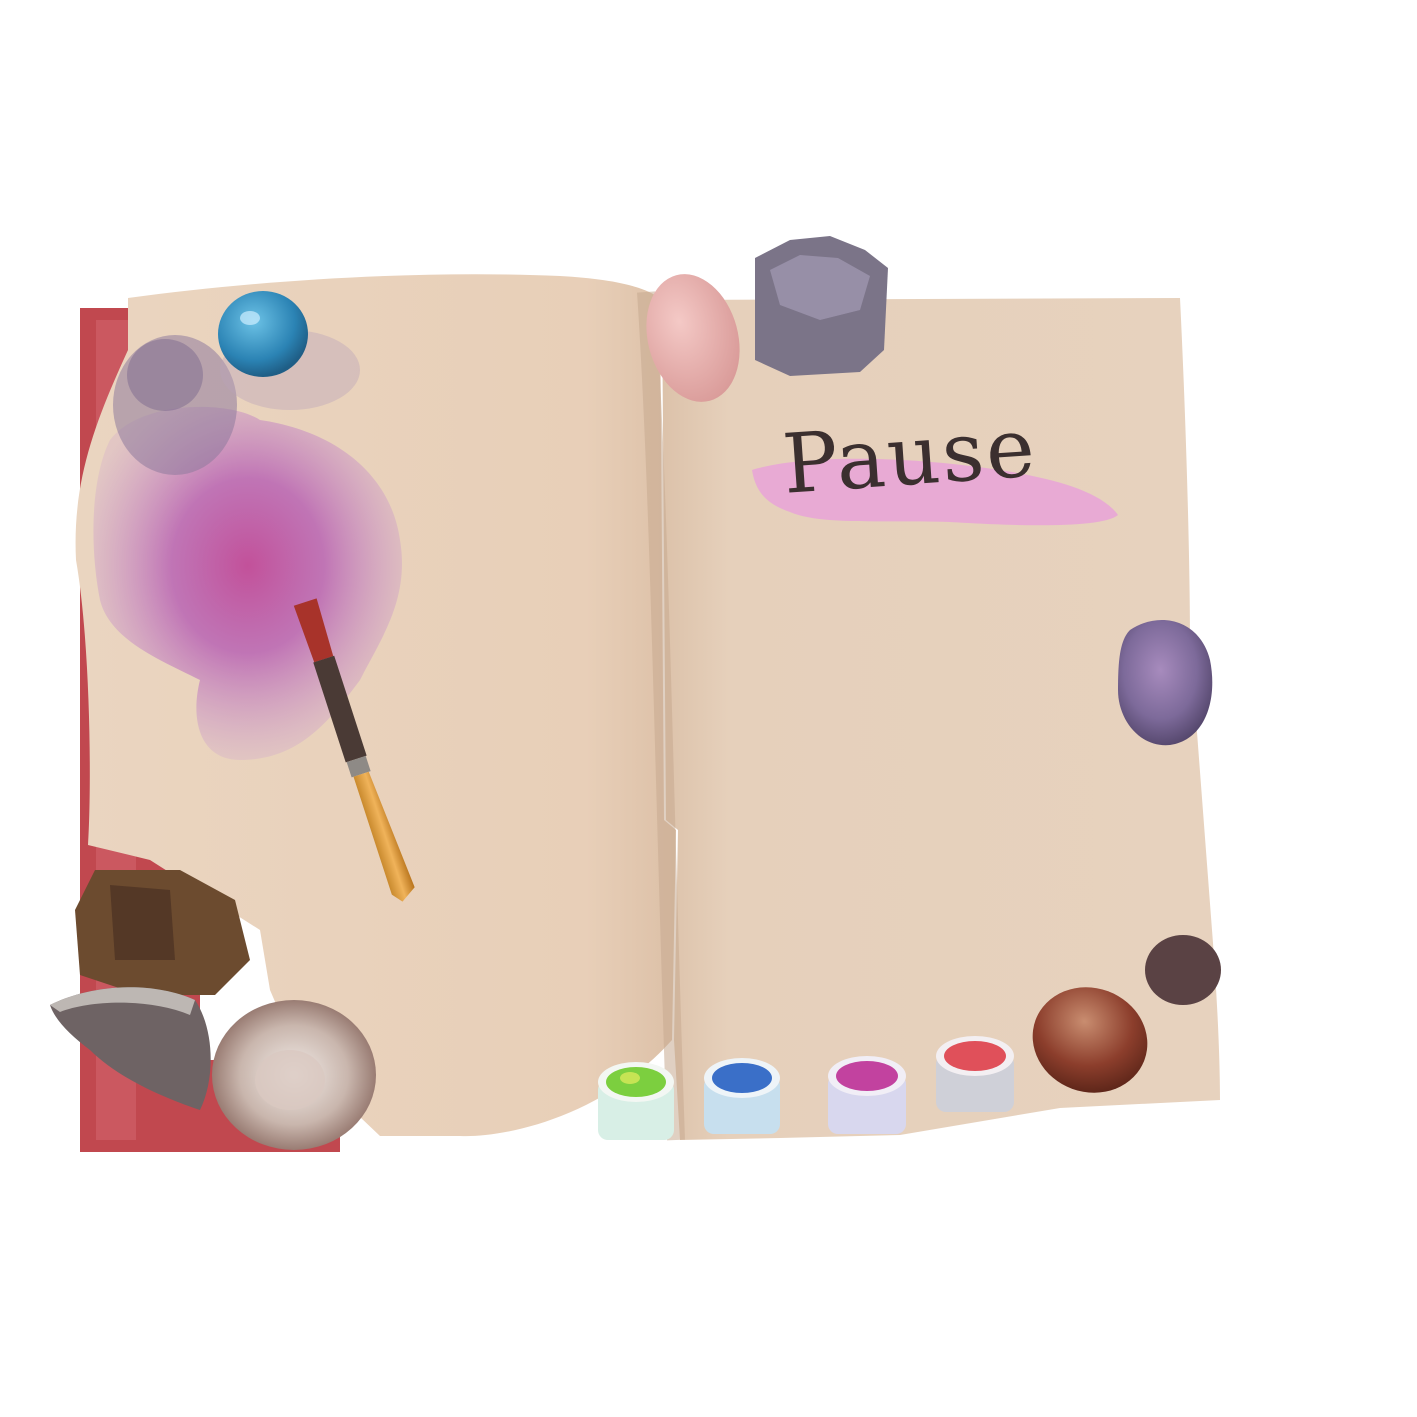  I want to click on red-paint-pot, so click(975, 1074).